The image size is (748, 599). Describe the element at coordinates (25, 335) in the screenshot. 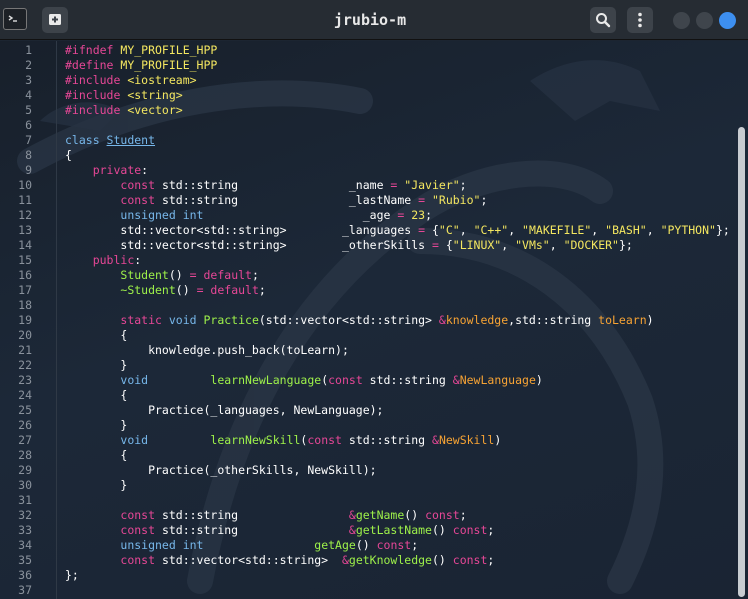

I see `line-number: 20` at that location.